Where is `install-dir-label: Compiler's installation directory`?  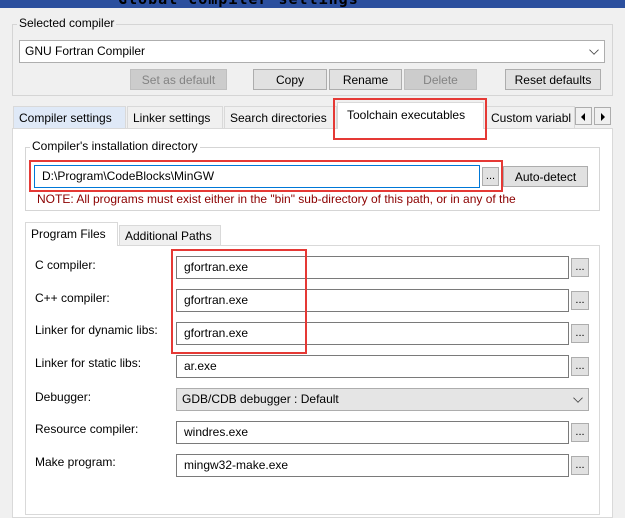
install-dir-label: Compiler's installation directory is located at coordinates (115, 146).